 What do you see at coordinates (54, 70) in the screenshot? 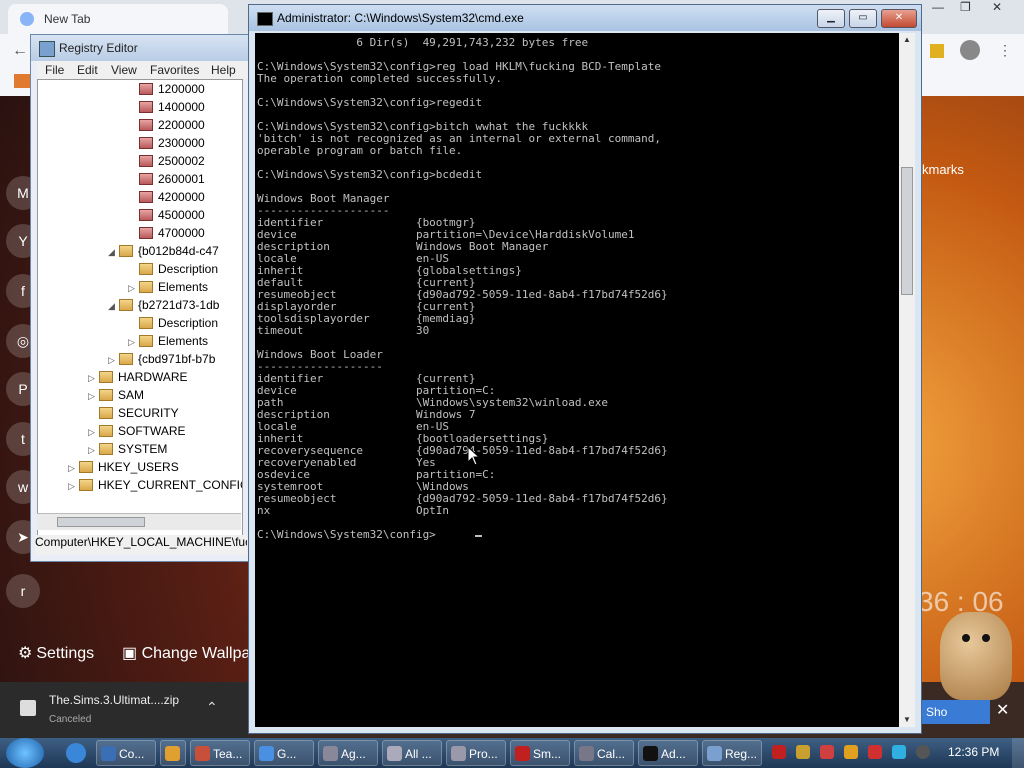
I see `menu-file: File` at bounding box center [54, 70].